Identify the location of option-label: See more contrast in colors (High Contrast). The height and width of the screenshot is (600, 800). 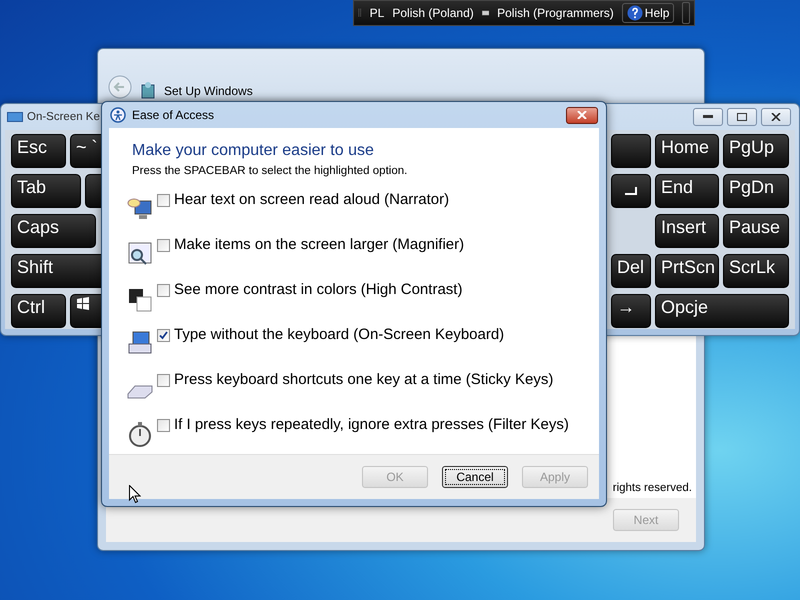
(318, 289).